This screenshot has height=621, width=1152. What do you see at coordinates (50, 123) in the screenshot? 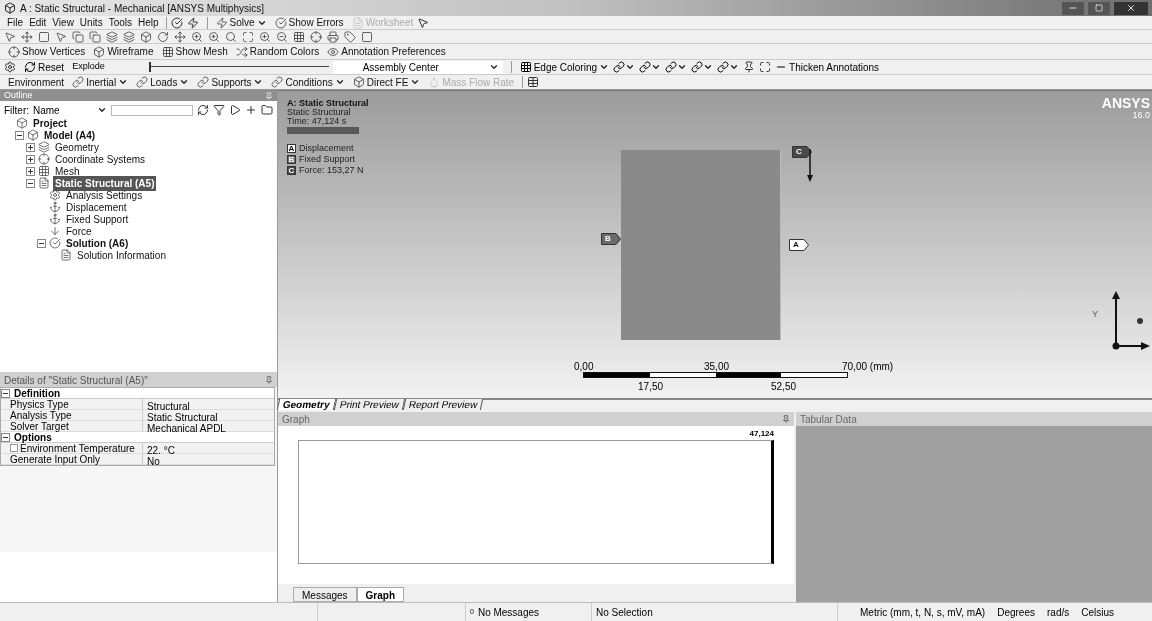
I see `tree-item: Project` at bounding box center [50, 123].